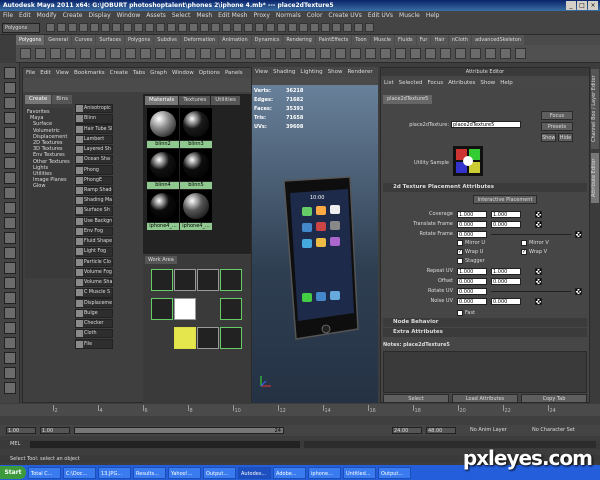 This screenshot has width=600, height=480. Describe the element at coordinates (156, 16) in the screenshot. I see `menu-item: Assets` at that location.